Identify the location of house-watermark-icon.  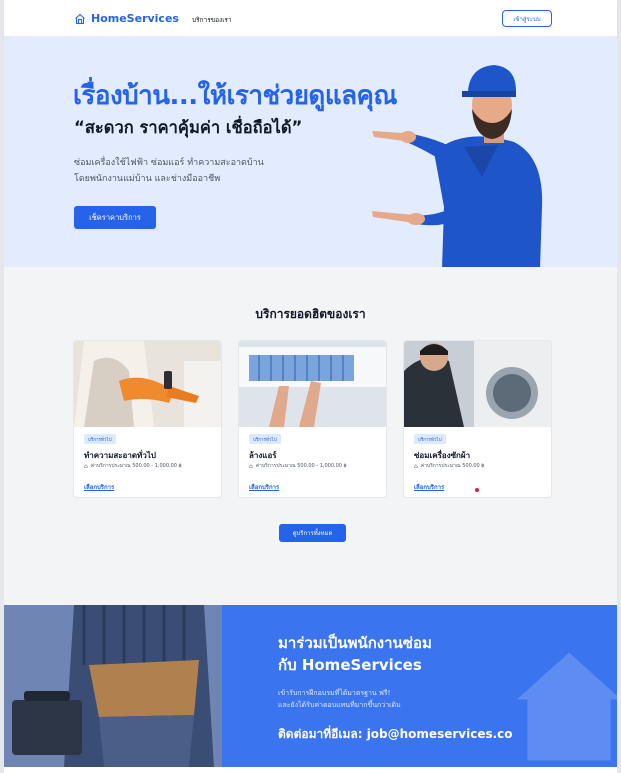
(567, 706).